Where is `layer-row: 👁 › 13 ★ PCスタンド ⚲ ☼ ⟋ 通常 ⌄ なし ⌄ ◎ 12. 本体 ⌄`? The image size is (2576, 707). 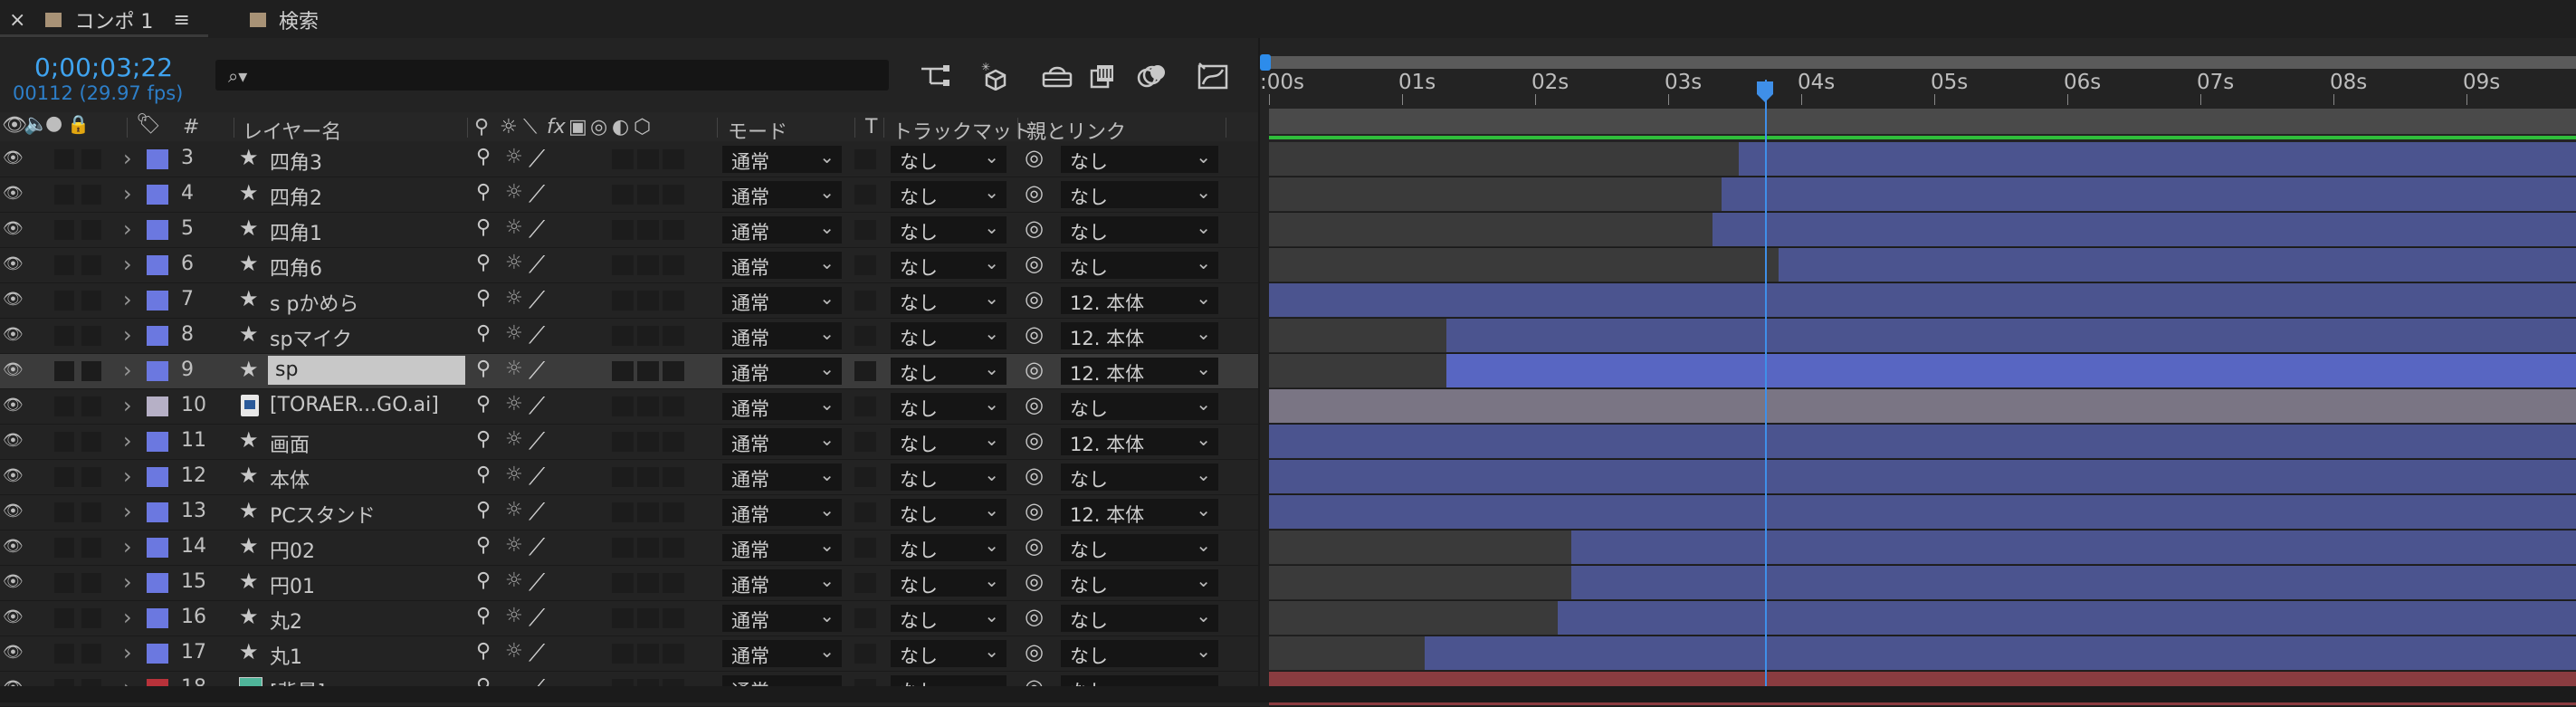
layer-row: 👁 › 13 ★ PCスタンド ⚲ ☼ ⟋ 通常 ⌄ なし ⌄ ◎ 12. 本体 ⌄ is located at coordinates (630, 513).